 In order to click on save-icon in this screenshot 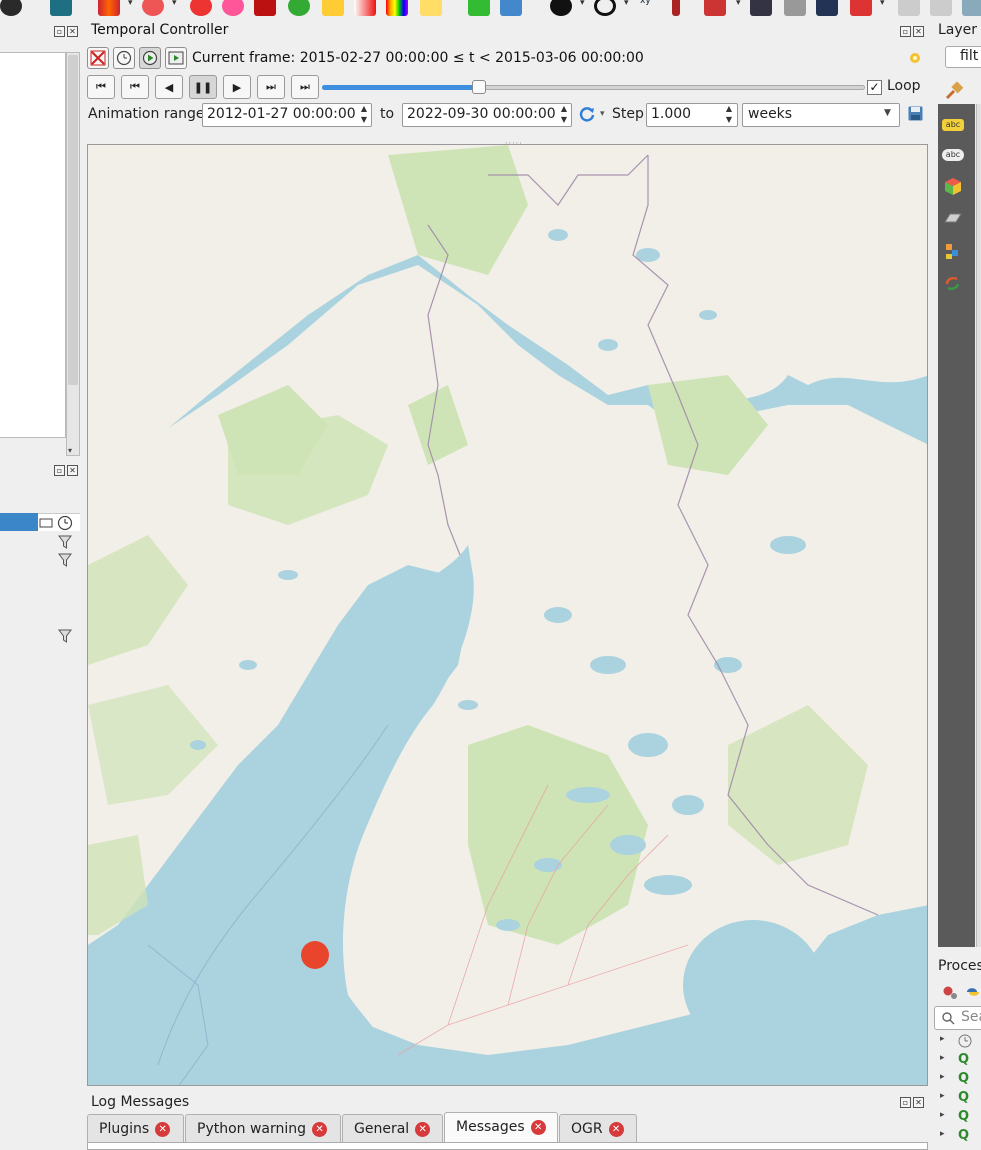, I will do `click(915, 113)`.